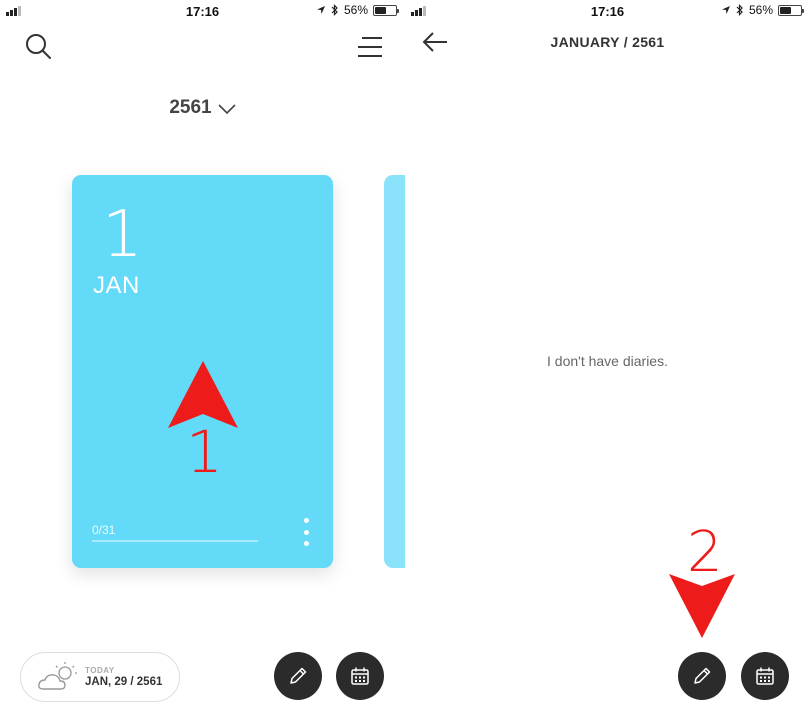 The image size is (810, 720). Describe the element at coordinates (204, 452) in the screenshot. I see `annotation-number-1: 1` at that location.